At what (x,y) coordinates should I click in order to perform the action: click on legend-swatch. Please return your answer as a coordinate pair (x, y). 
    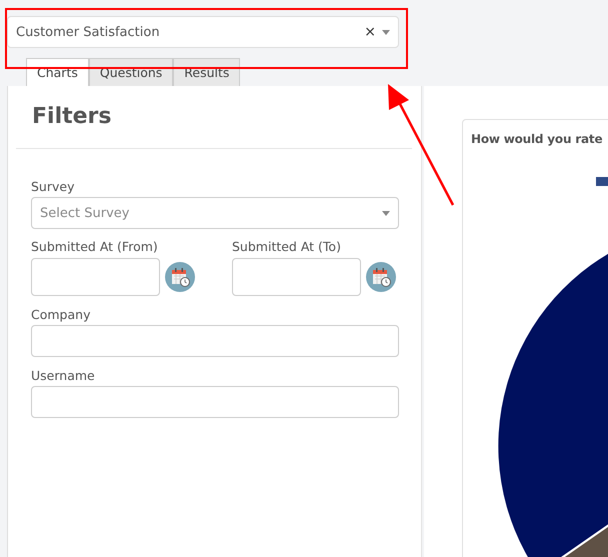
    Looking at the image, I should click on (602, 181).